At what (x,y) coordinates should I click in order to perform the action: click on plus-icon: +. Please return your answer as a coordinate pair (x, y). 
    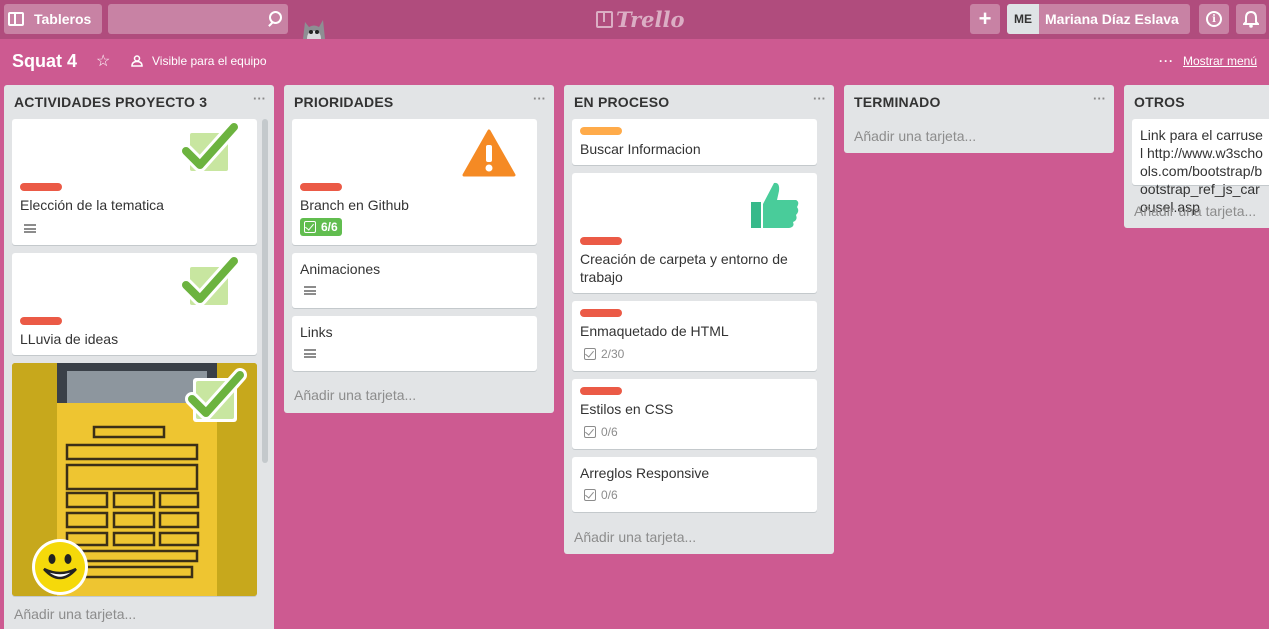
    Looking at the image, I should click on (985, 18).